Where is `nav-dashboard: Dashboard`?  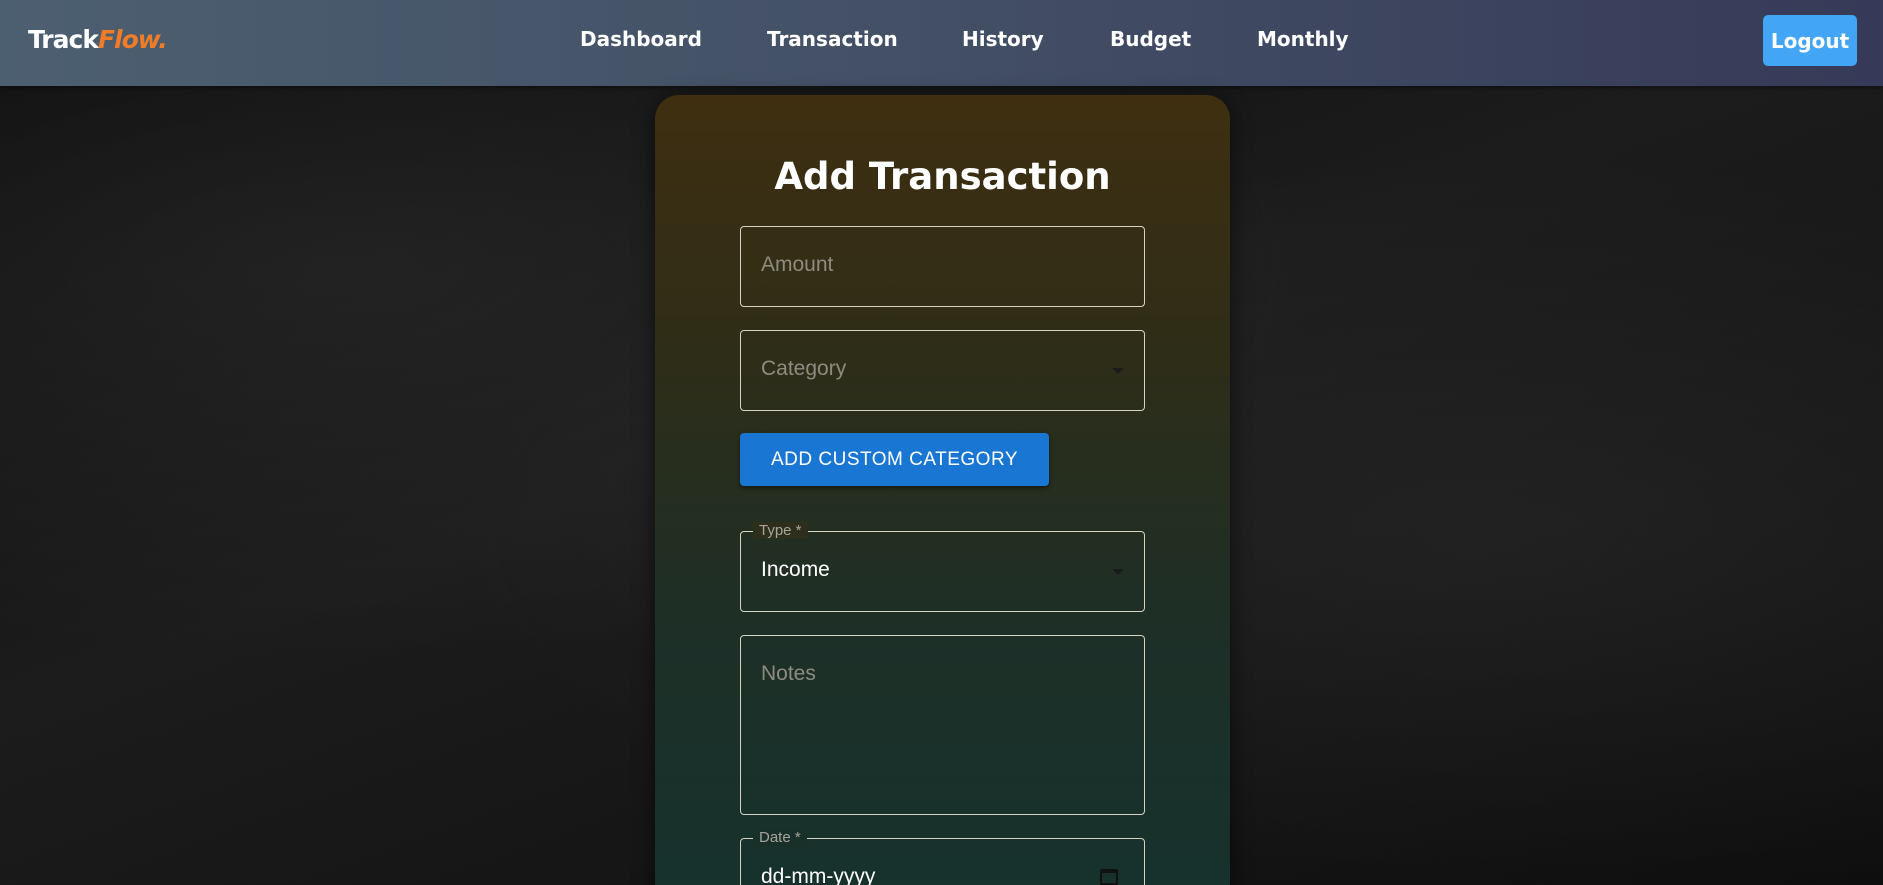
nav-dashboard: Dashboard is located at coordinates (641, 39).